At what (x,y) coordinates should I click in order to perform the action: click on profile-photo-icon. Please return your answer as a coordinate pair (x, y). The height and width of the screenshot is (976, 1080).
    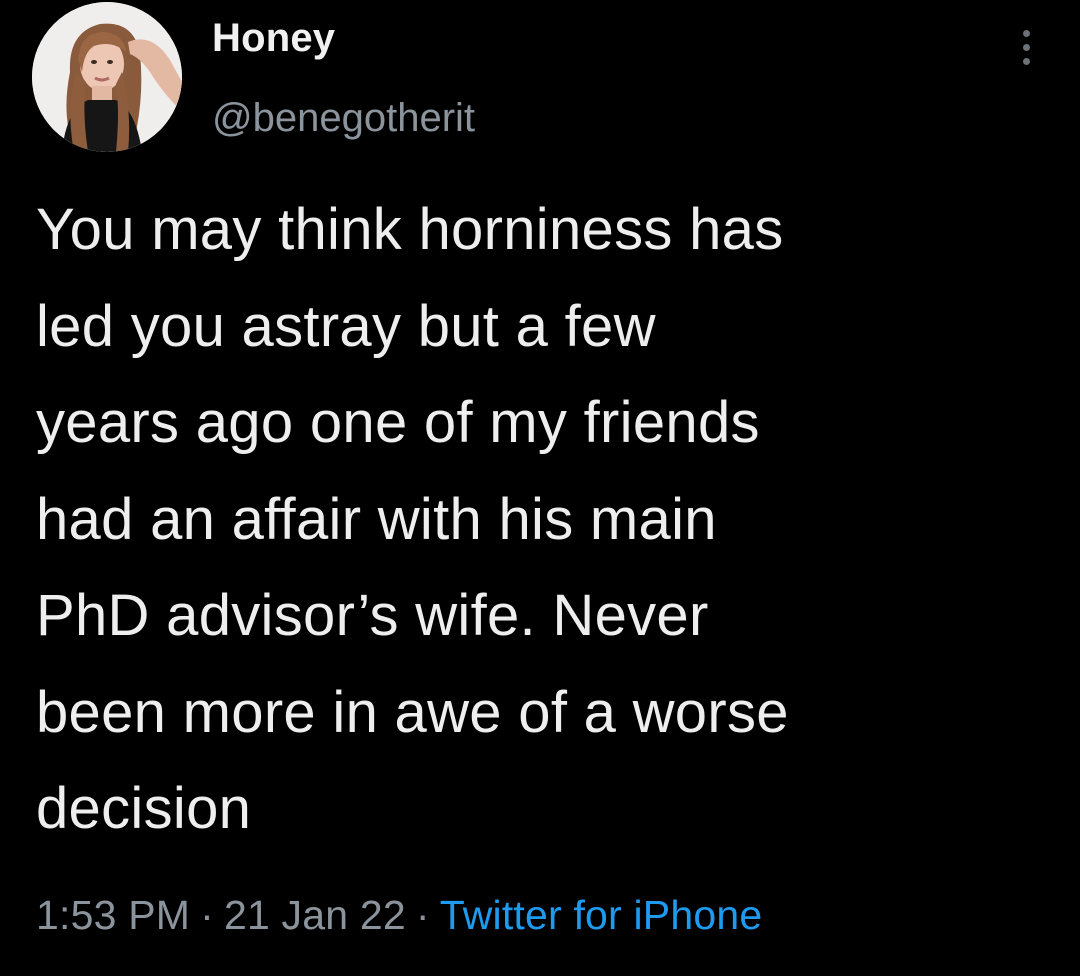
    Looking at the image, I should click on (107, 77).